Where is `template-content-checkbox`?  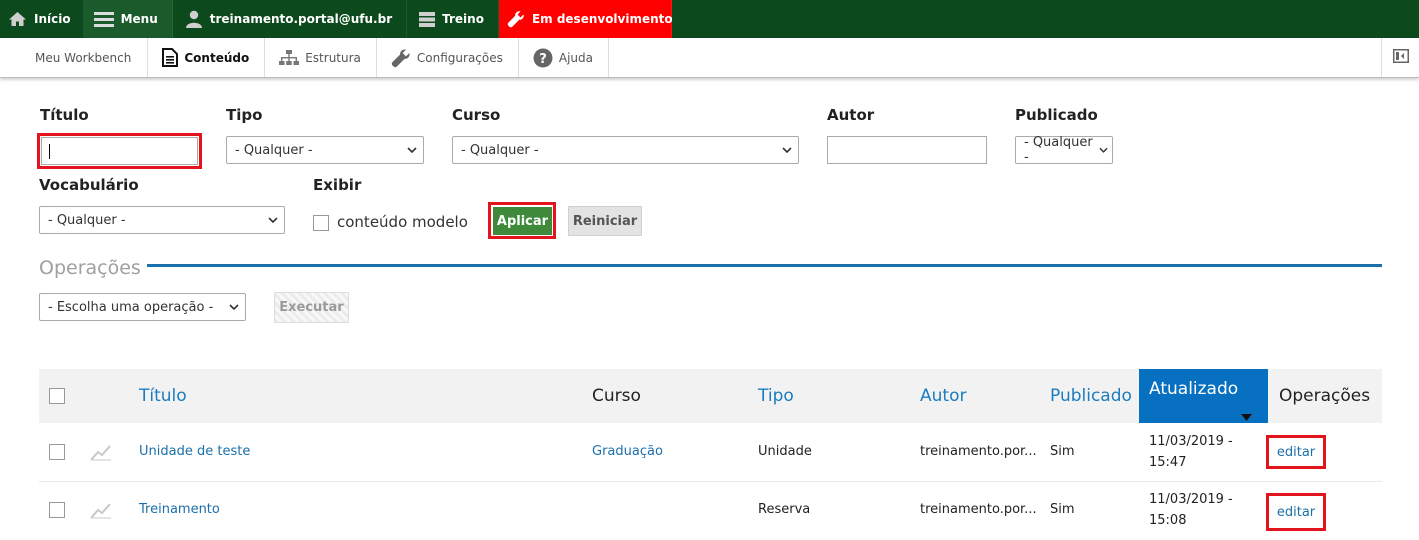
template-content-checkbox is located at coordinates (321, 223).